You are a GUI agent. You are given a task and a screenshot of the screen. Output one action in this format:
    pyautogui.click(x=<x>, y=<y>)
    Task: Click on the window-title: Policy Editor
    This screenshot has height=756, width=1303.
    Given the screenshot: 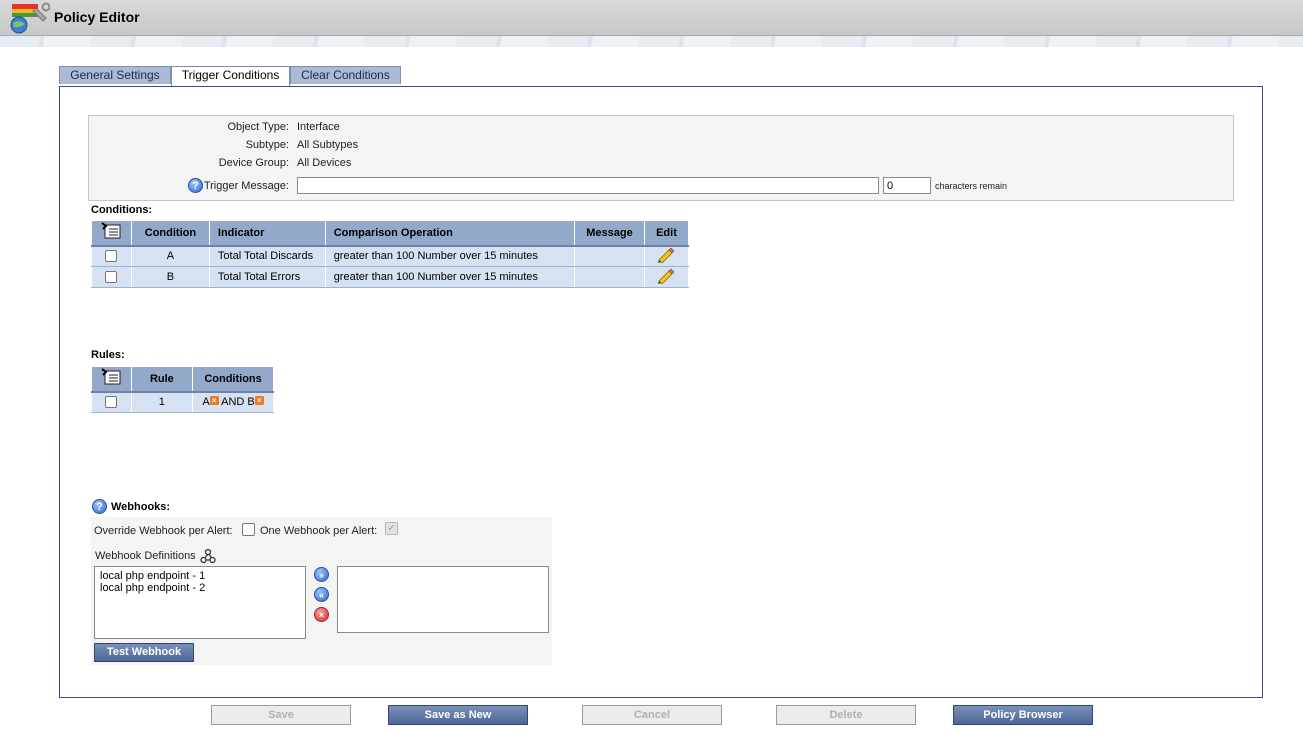 What is the action you would take?
    pyautogui.click(x=97, y=17)
    